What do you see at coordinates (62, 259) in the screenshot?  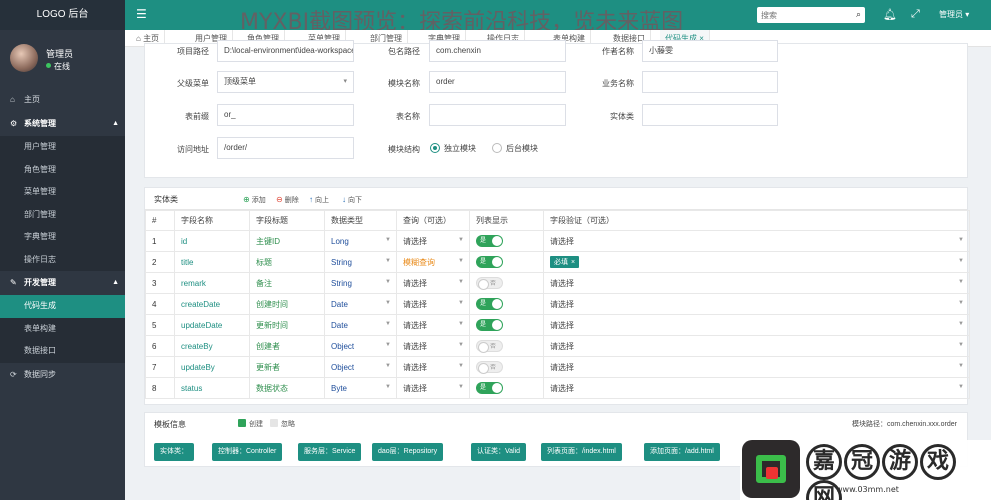 I see `sidebar-item-oplog: 操作日志` at bounding box center [62, 259].